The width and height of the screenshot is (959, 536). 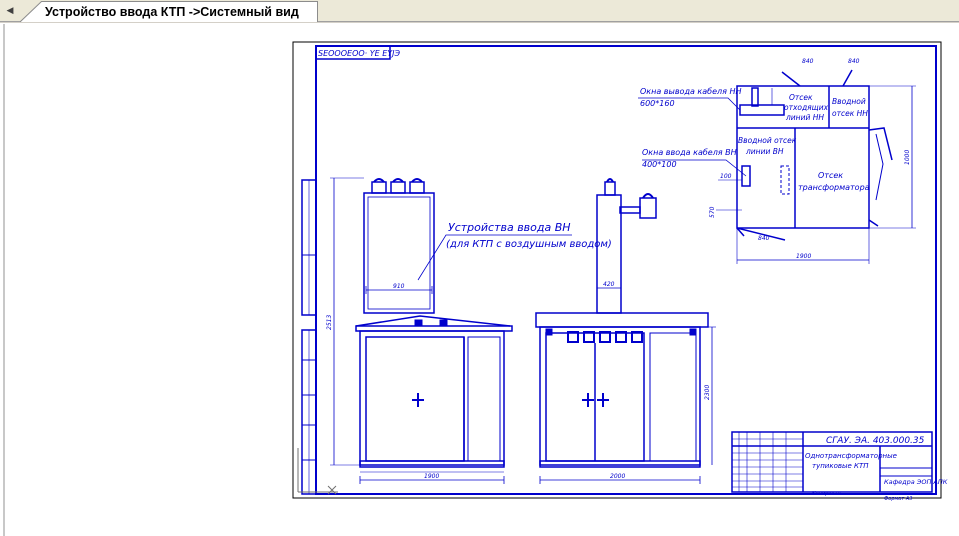 What do you see at coordinates (399, 286) in the screenshot?
I see `dim-910: 910` at bounding box center [399, 286].